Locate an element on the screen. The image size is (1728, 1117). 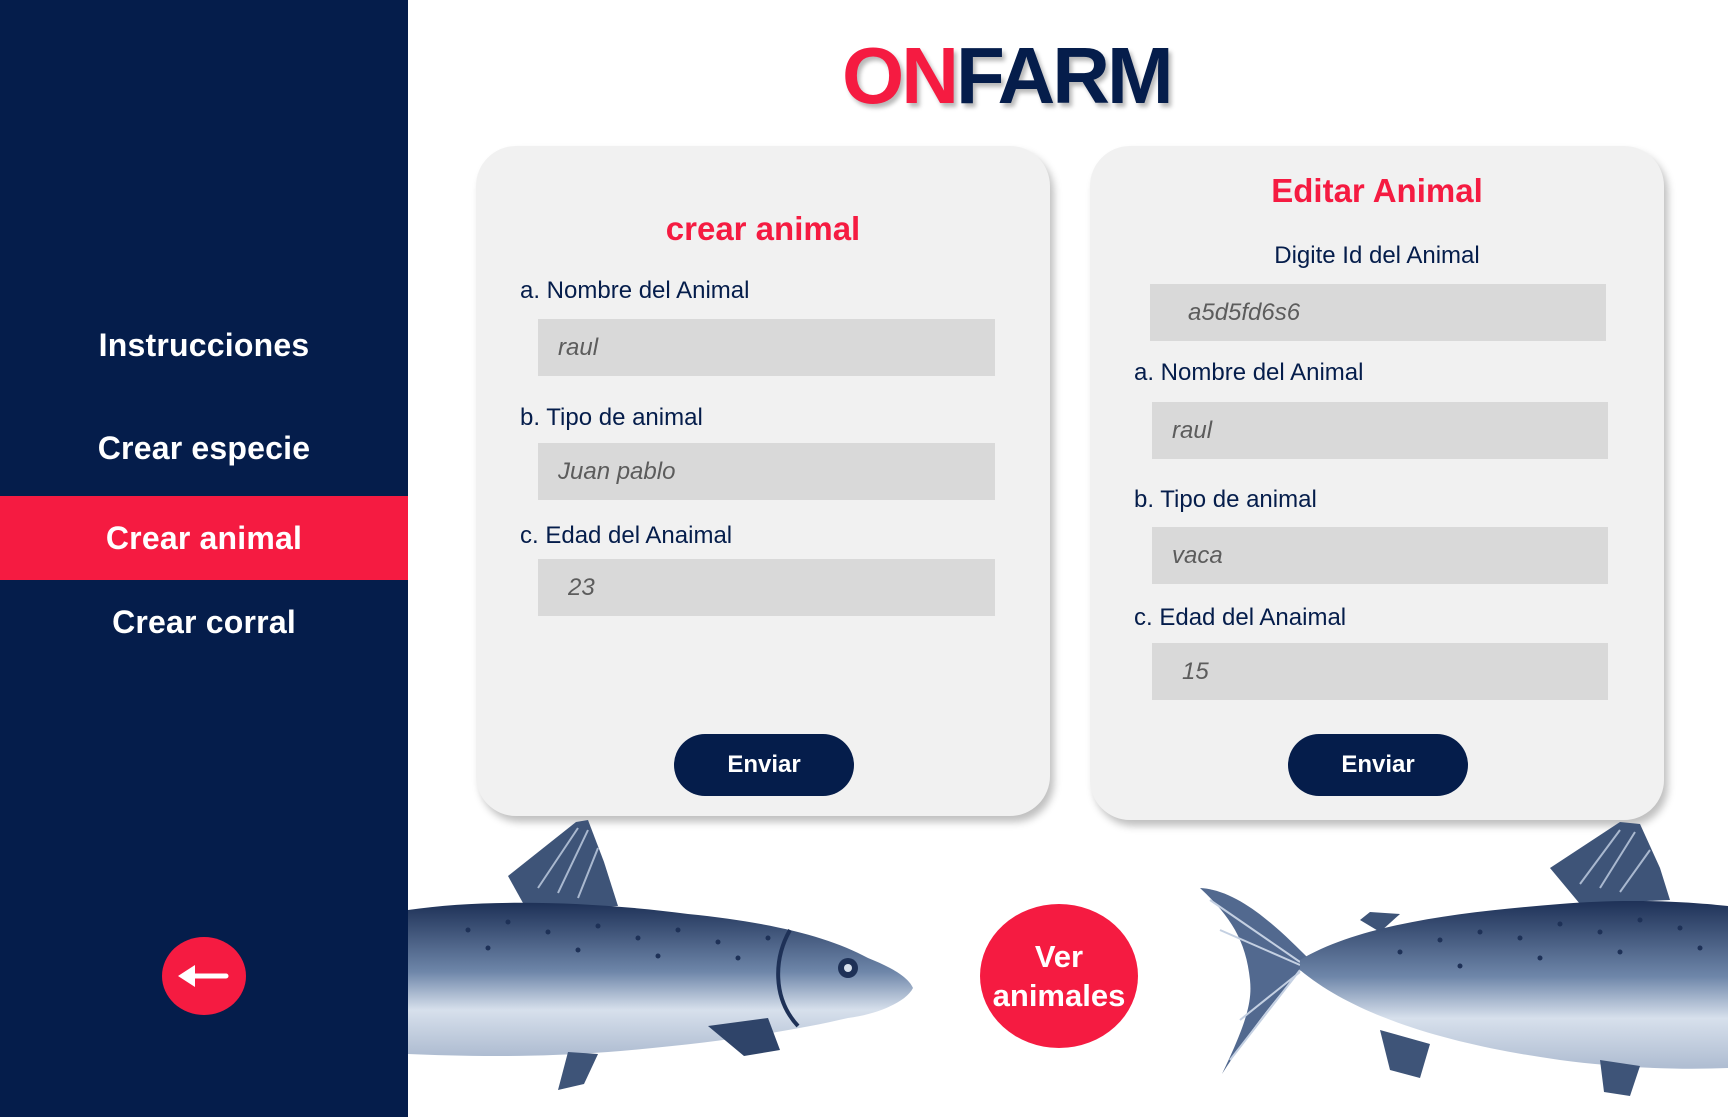
sidebar-item-crear-especie: Crear especie is located at coordinates (204, 448).